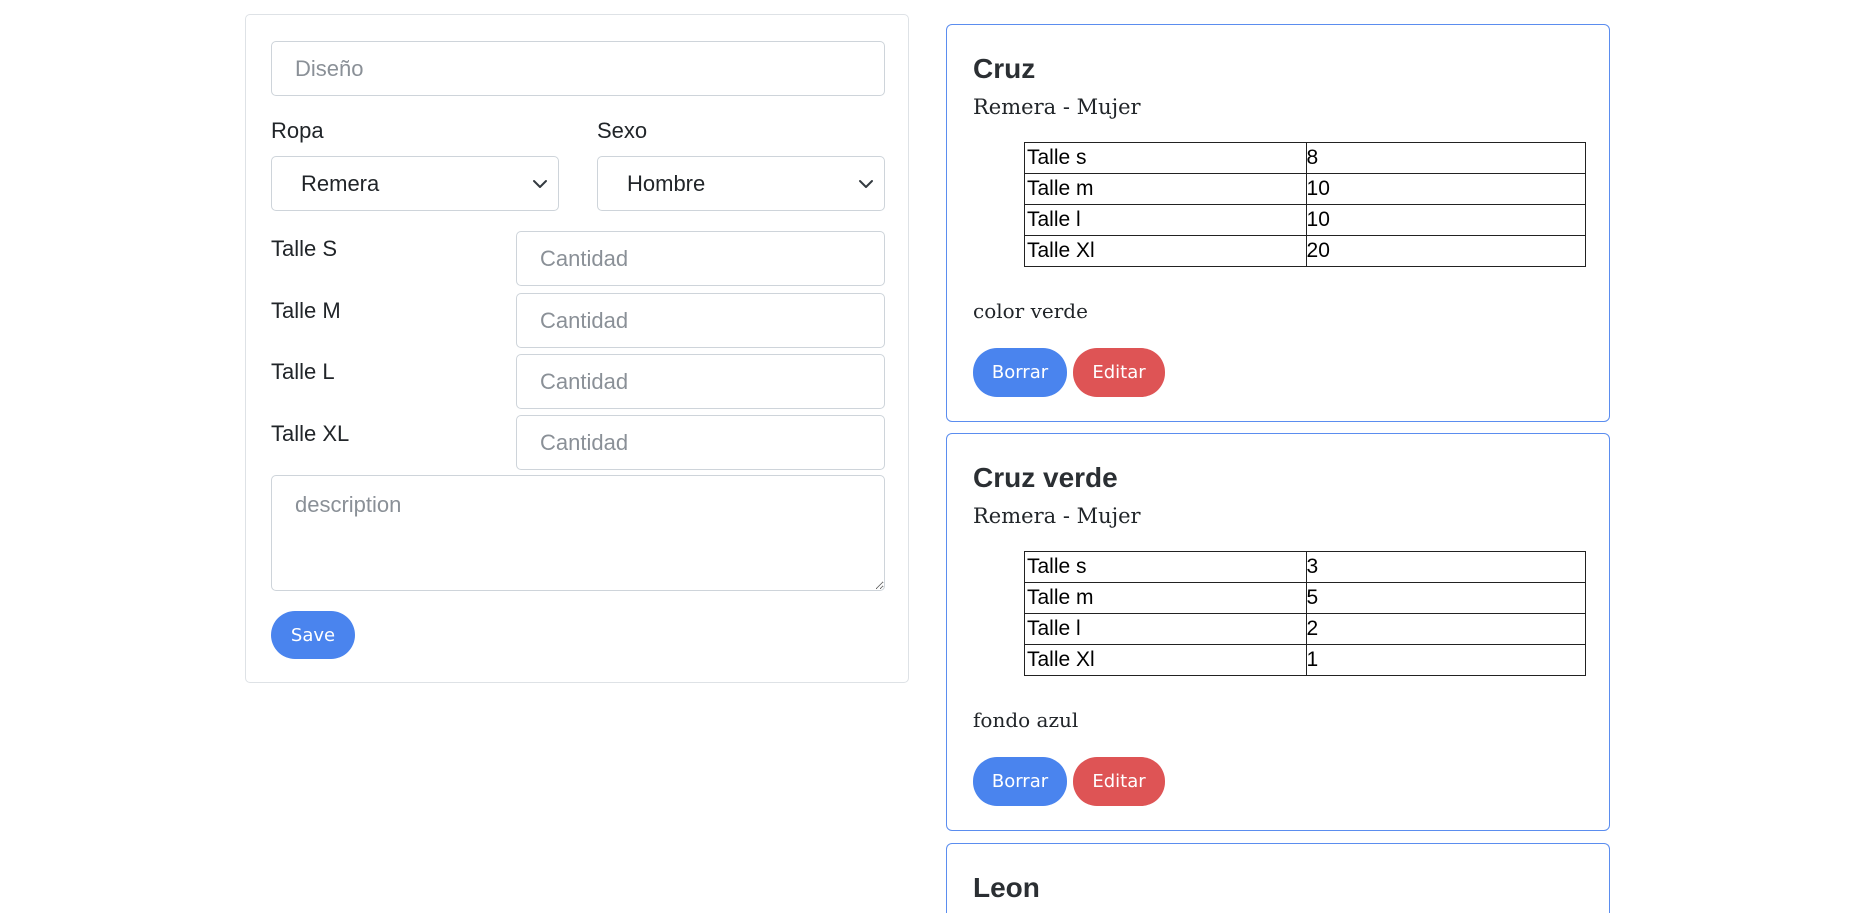 The image size is (1853, 913). I want to click on description-textarea, so click(578, 533).